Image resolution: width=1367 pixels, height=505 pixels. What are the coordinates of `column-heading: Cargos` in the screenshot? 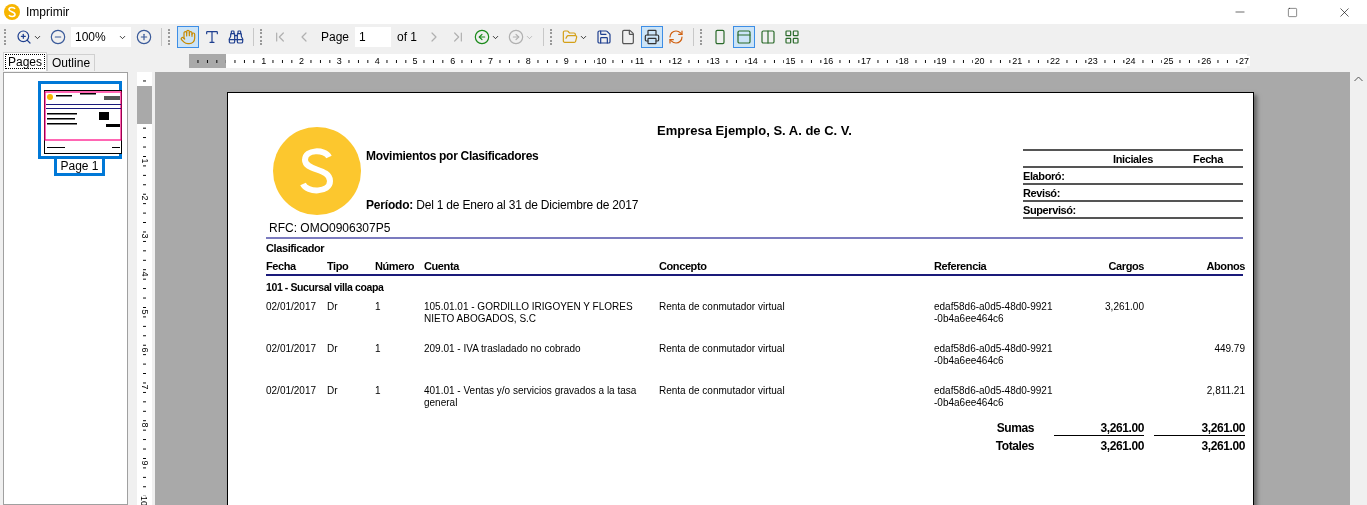 It's located at (1125, 266).